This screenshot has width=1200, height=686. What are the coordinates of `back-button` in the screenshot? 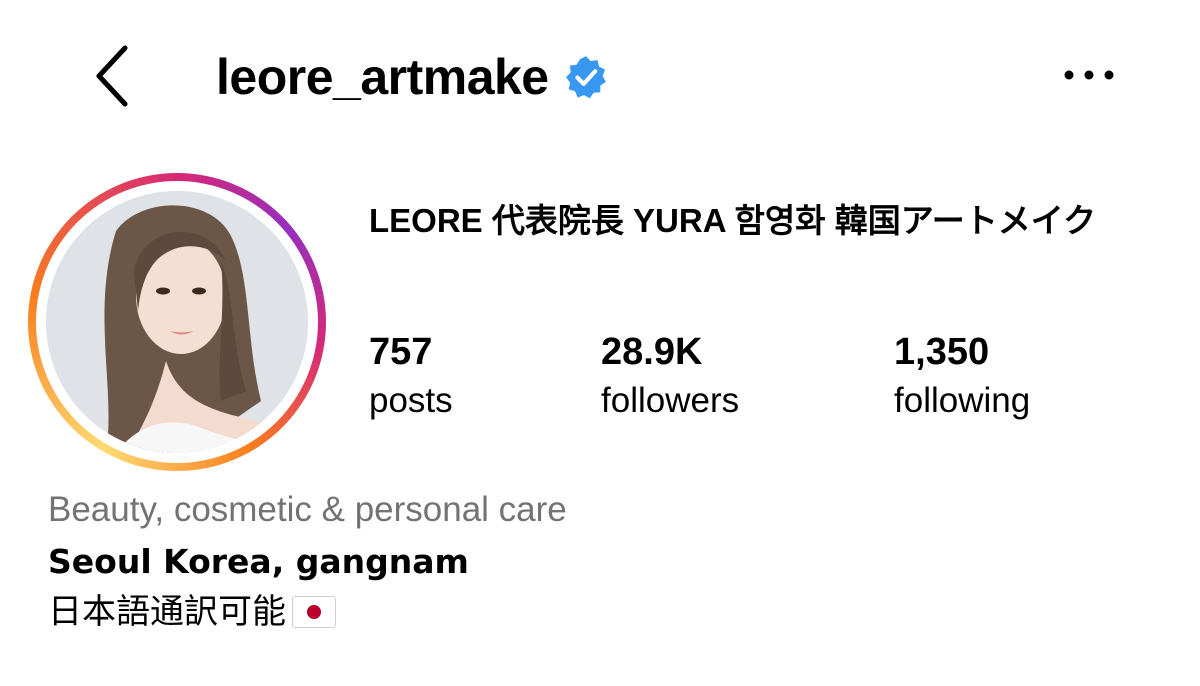 It's located at (112, 76).